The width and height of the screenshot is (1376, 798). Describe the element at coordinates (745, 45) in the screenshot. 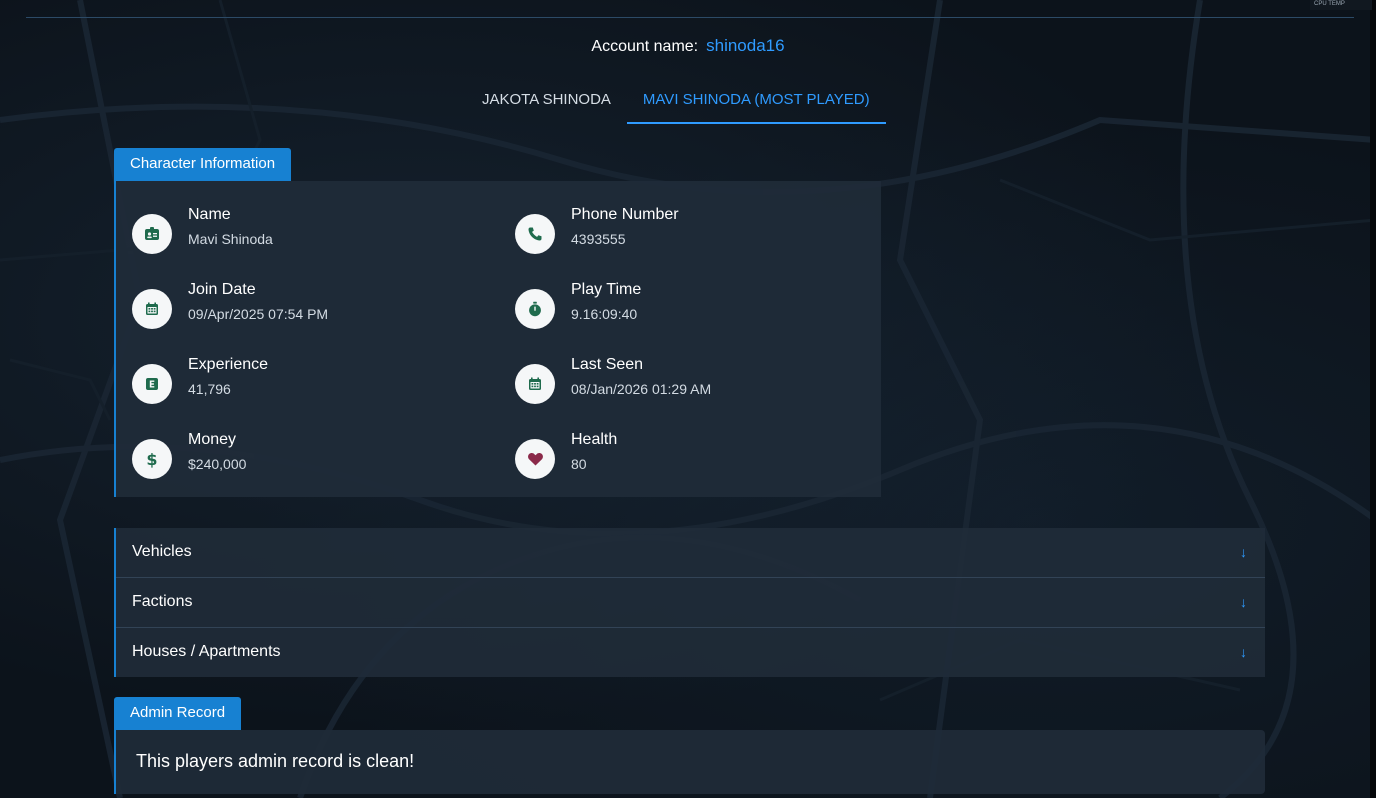

I see `account-name-value: shinoda16` at that location.